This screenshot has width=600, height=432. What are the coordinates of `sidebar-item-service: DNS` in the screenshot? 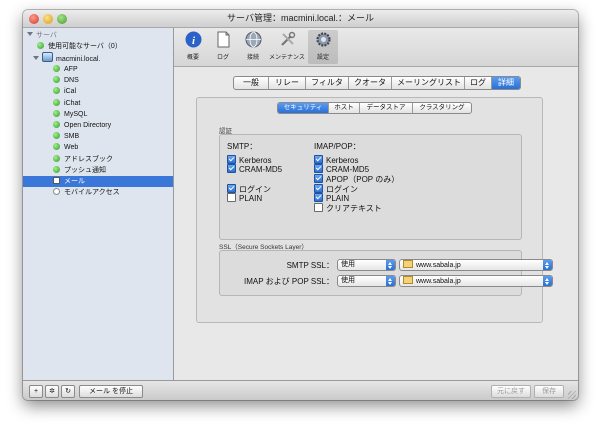 It's located at (98, 80).